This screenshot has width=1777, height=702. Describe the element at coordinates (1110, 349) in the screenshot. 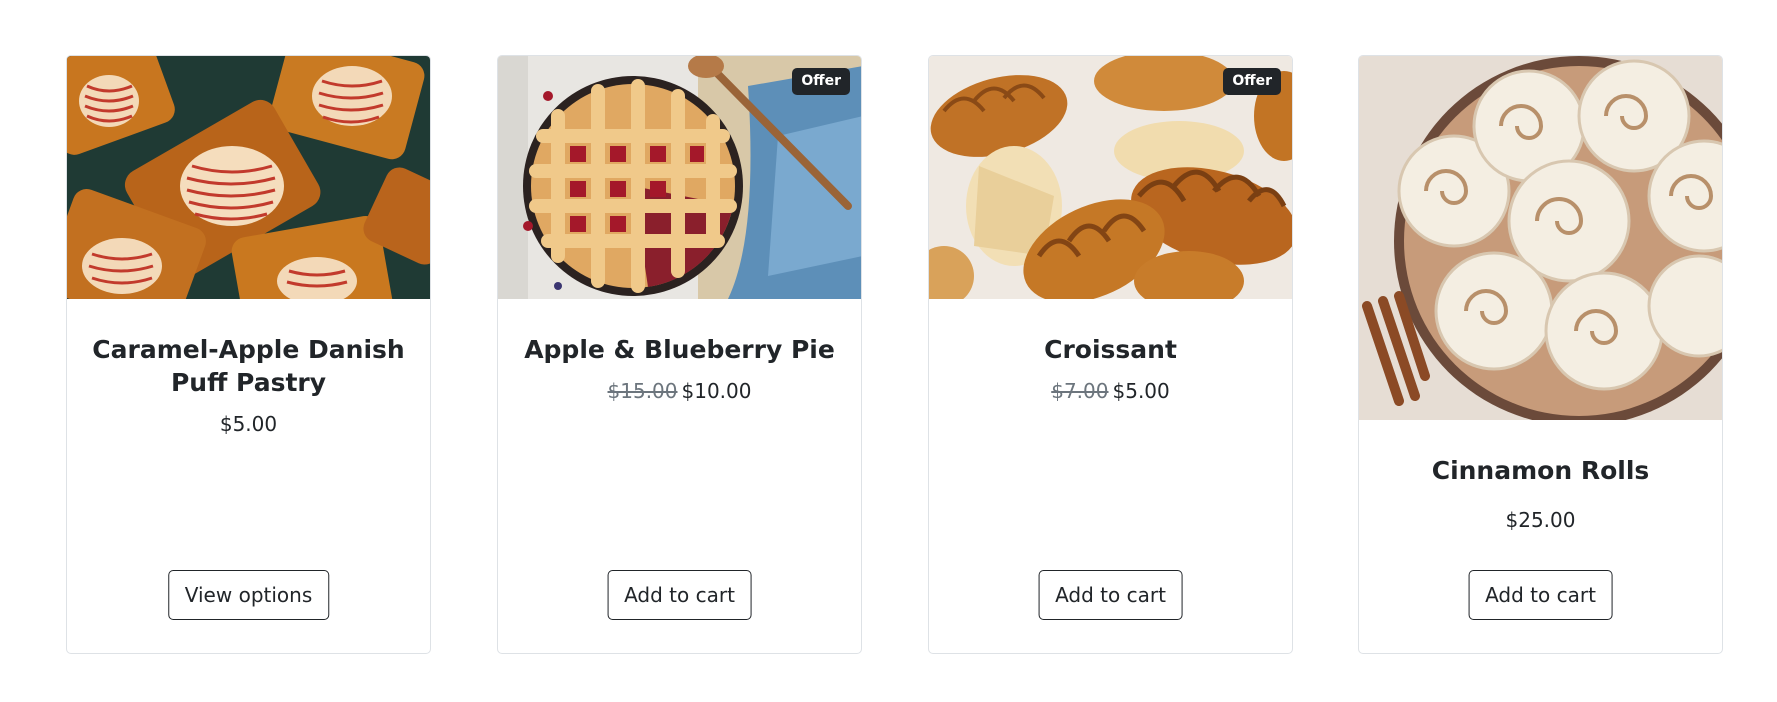

I see `product-title: Croissant` at that location.